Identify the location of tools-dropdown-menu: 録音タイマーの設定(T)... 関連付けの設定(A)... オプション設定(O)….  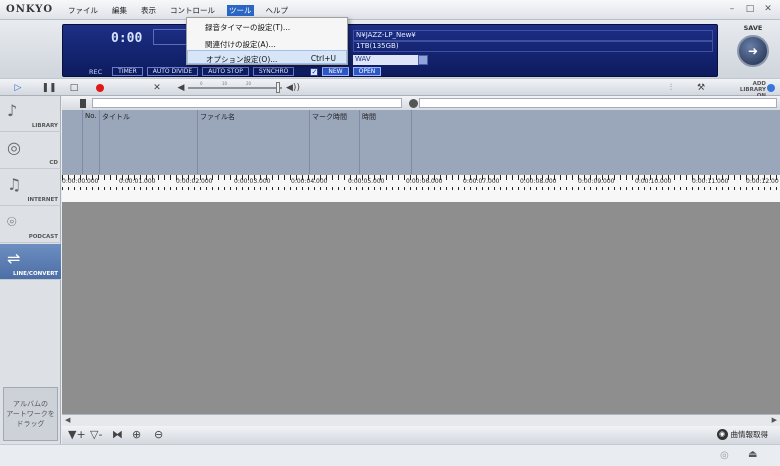
(267, 41).